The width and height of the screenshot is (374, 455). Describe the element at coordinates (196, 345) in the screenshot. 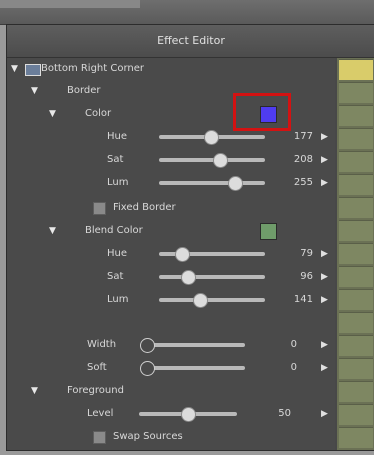

I see `width-slider-track` at that location.